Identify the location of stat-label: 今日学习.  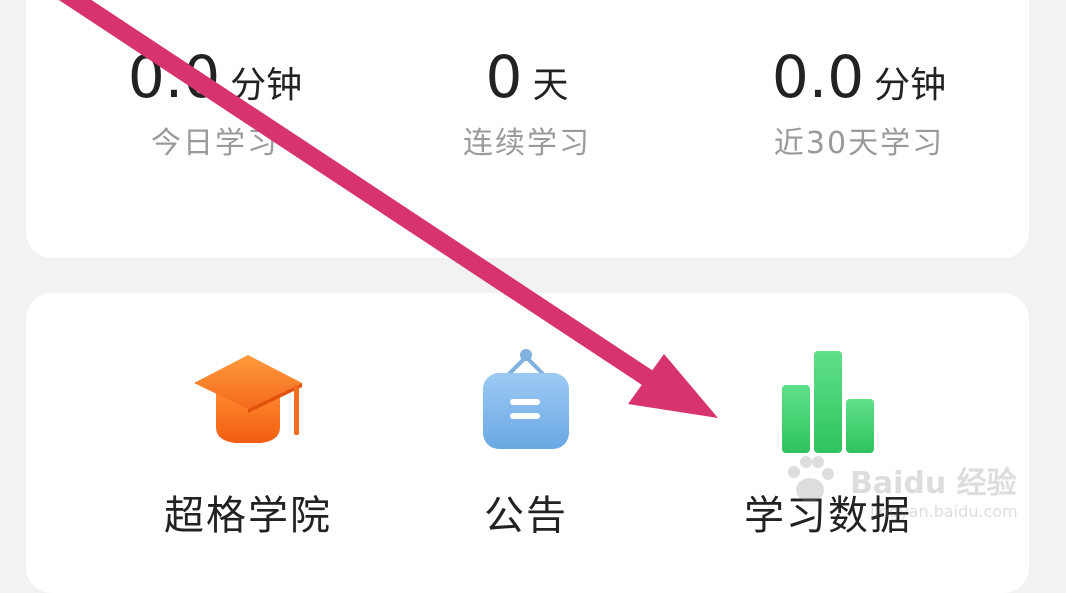
(215, 143).